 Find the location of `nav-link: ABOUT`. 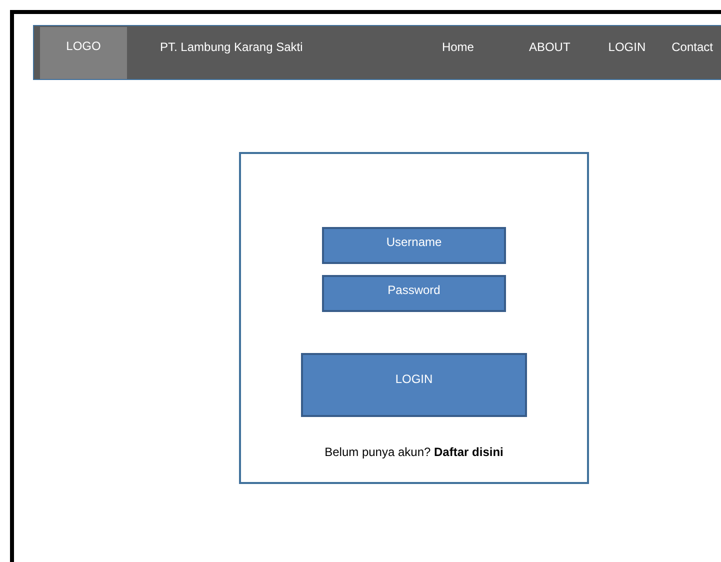

nav-link: ABOUT is located at coordinates (549, 59).